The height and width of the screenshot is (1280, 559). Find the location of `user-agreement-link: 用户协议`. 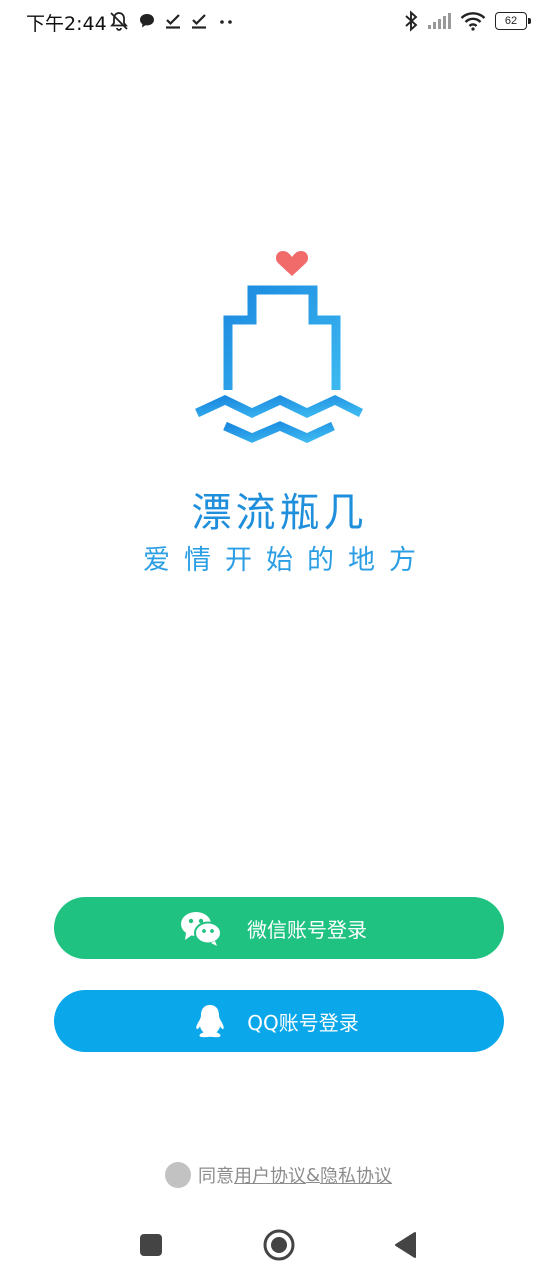

user-agreement-link: 用户协议 is located at coordinates (270, 1175).